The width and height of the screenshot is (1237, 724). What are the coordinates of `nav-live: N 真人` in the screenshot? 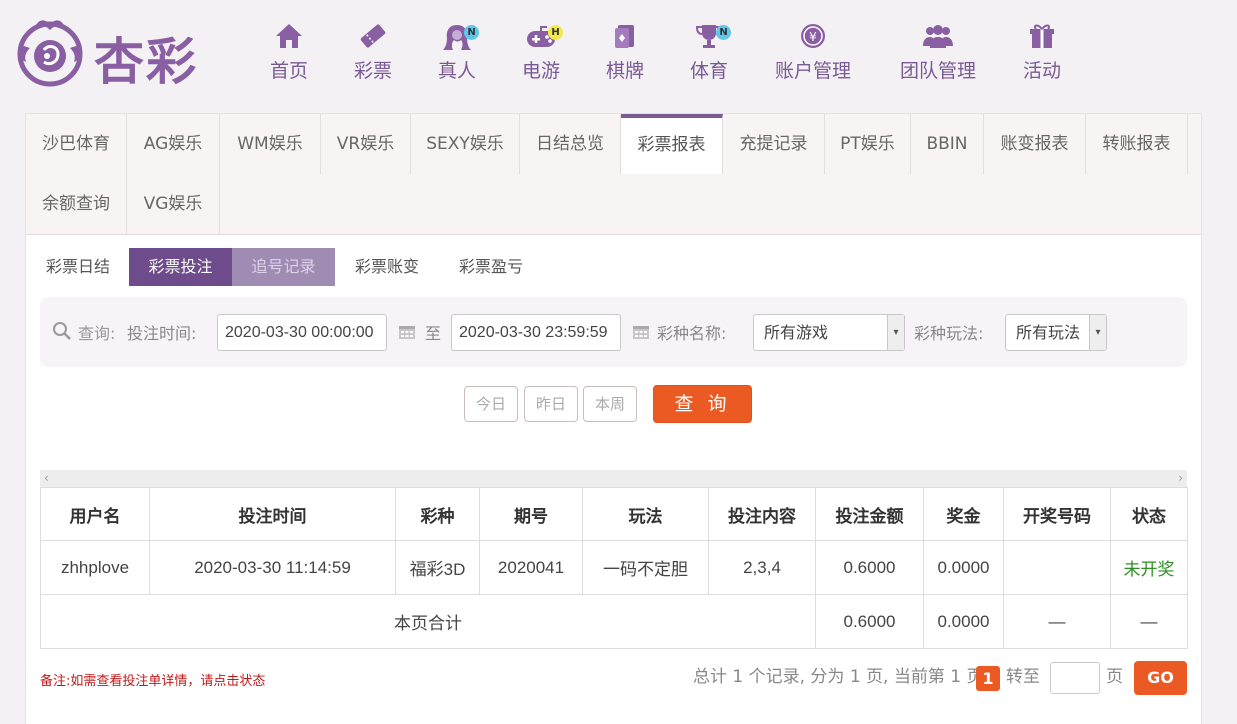 It's located at (457, 54).